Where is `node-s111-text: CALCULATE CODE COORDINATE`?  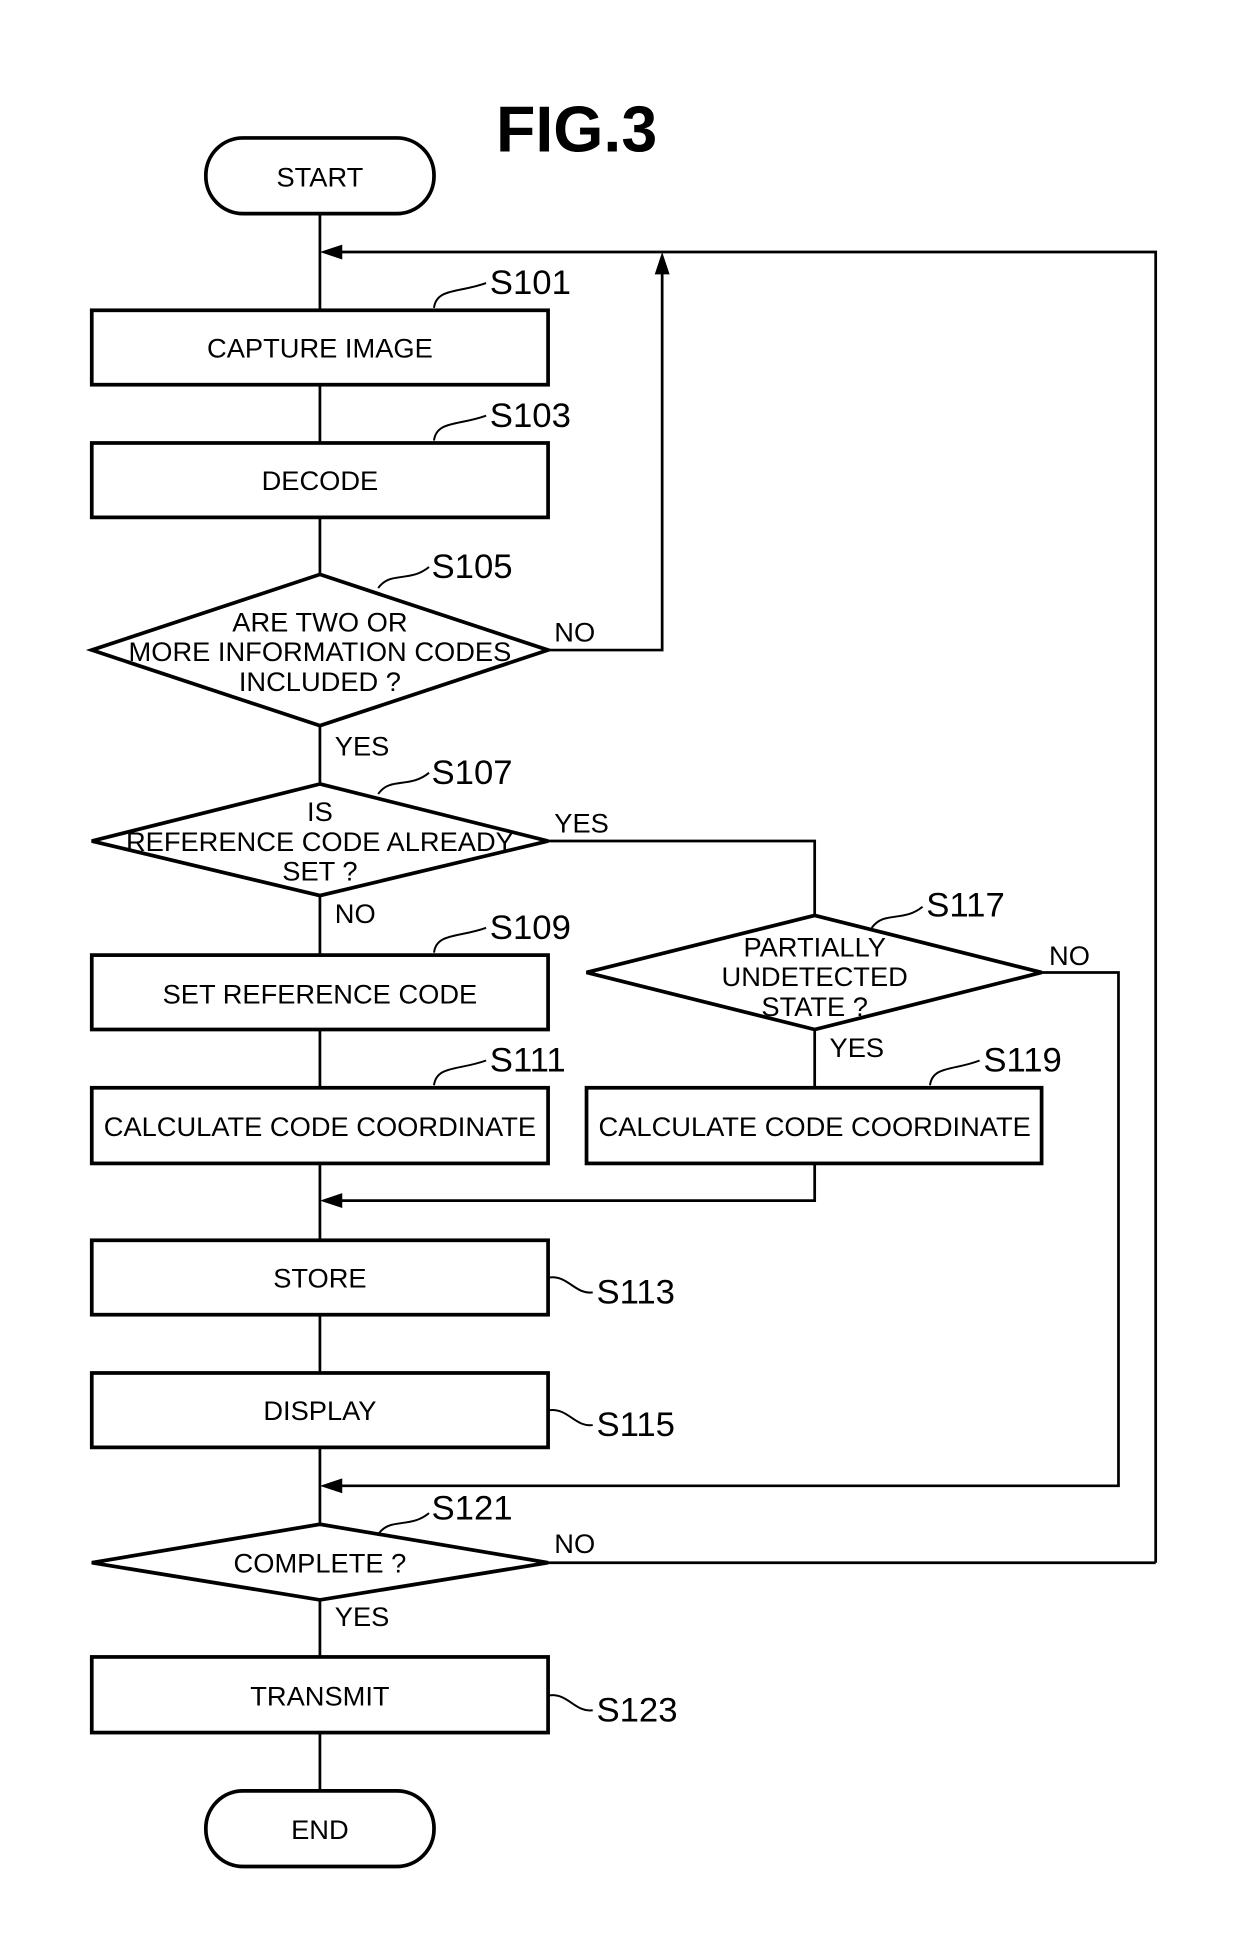
node-s111-text: CALCULATE CODE COORDINATE is located at coordinates (320, 1126).